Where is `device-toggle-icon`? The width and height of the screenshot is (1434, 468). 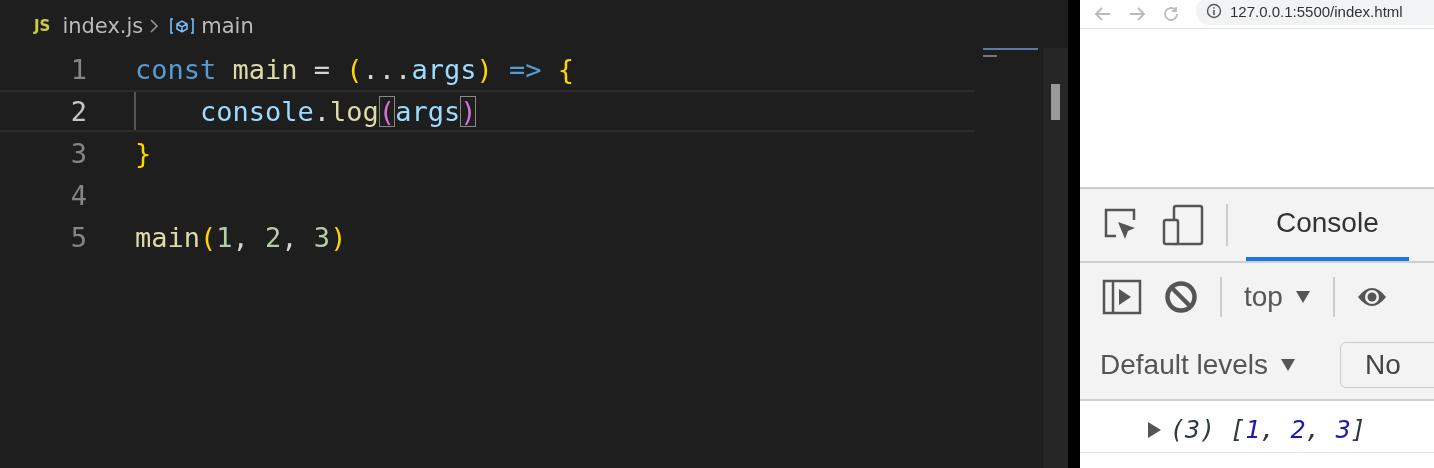 device-toggle-icon is located at coordinates (1183, 225).